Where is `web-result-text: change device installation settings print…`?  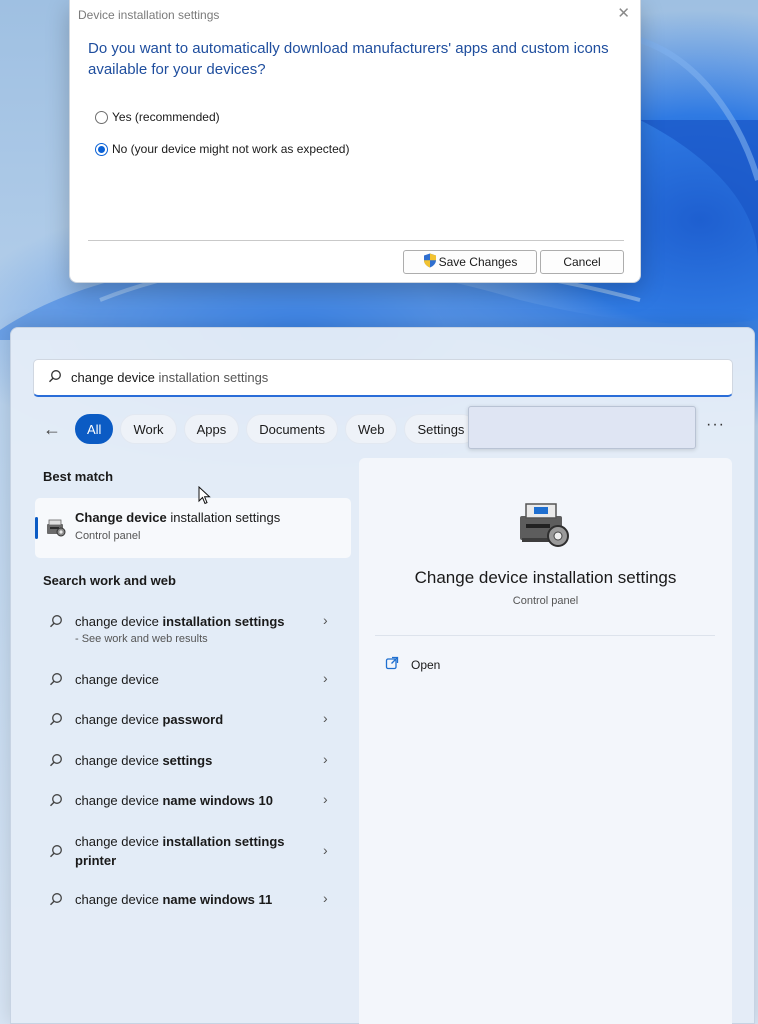
web-result-text: change device installation settings print… is located at coordinates (180, 851).